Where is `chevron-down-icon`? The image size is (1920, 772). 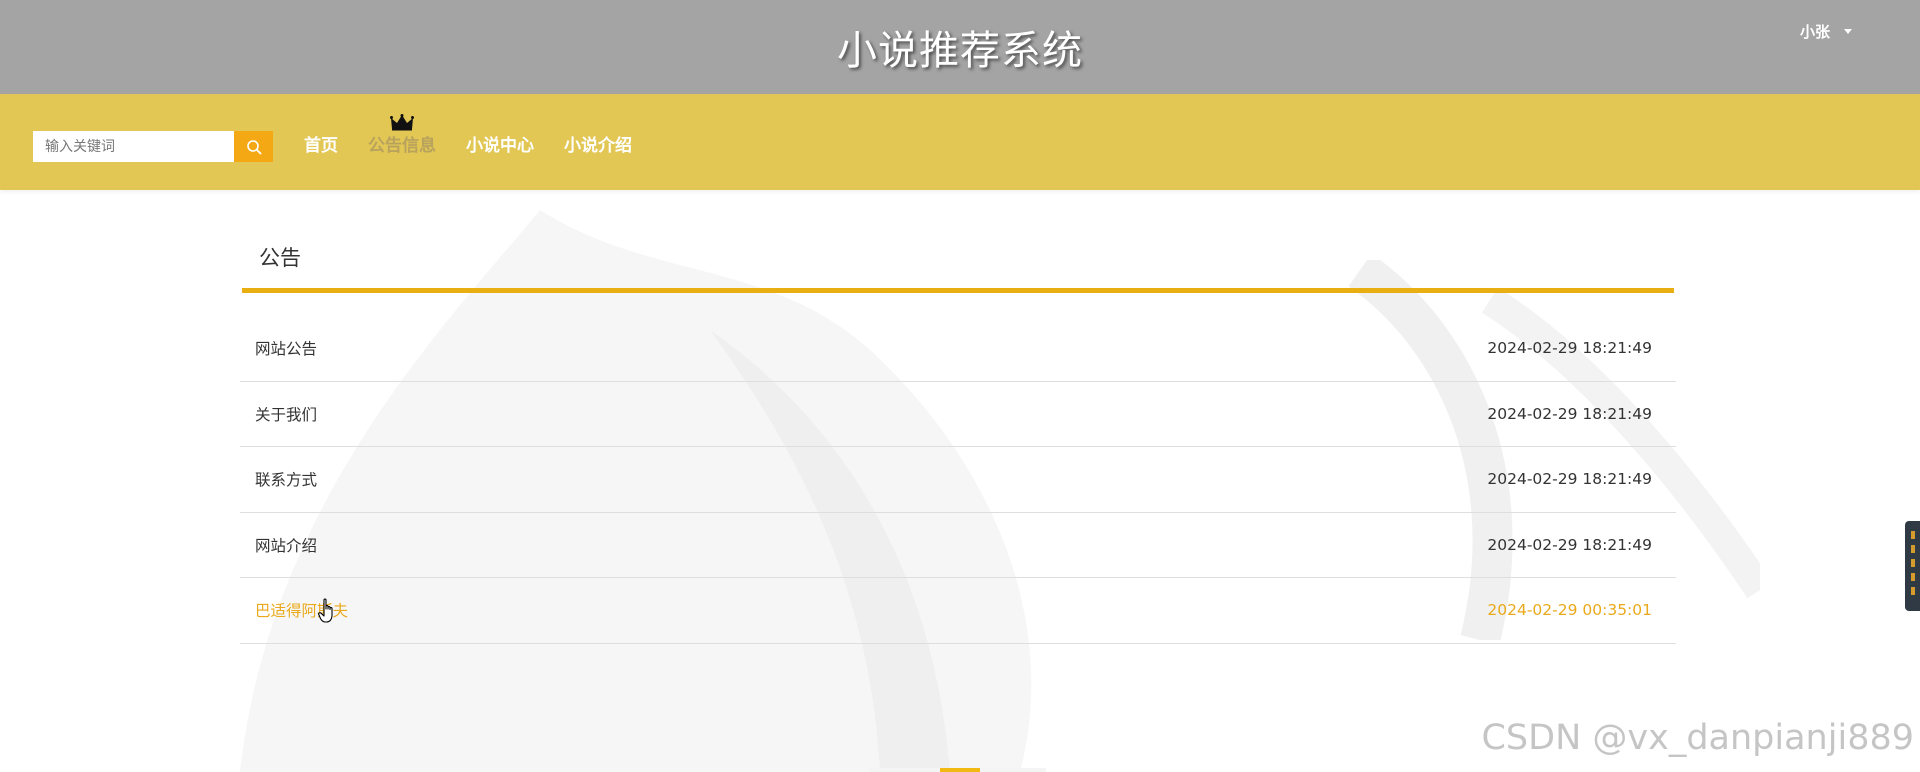
chevron-down-icon is located at coordinates (1848, 31).